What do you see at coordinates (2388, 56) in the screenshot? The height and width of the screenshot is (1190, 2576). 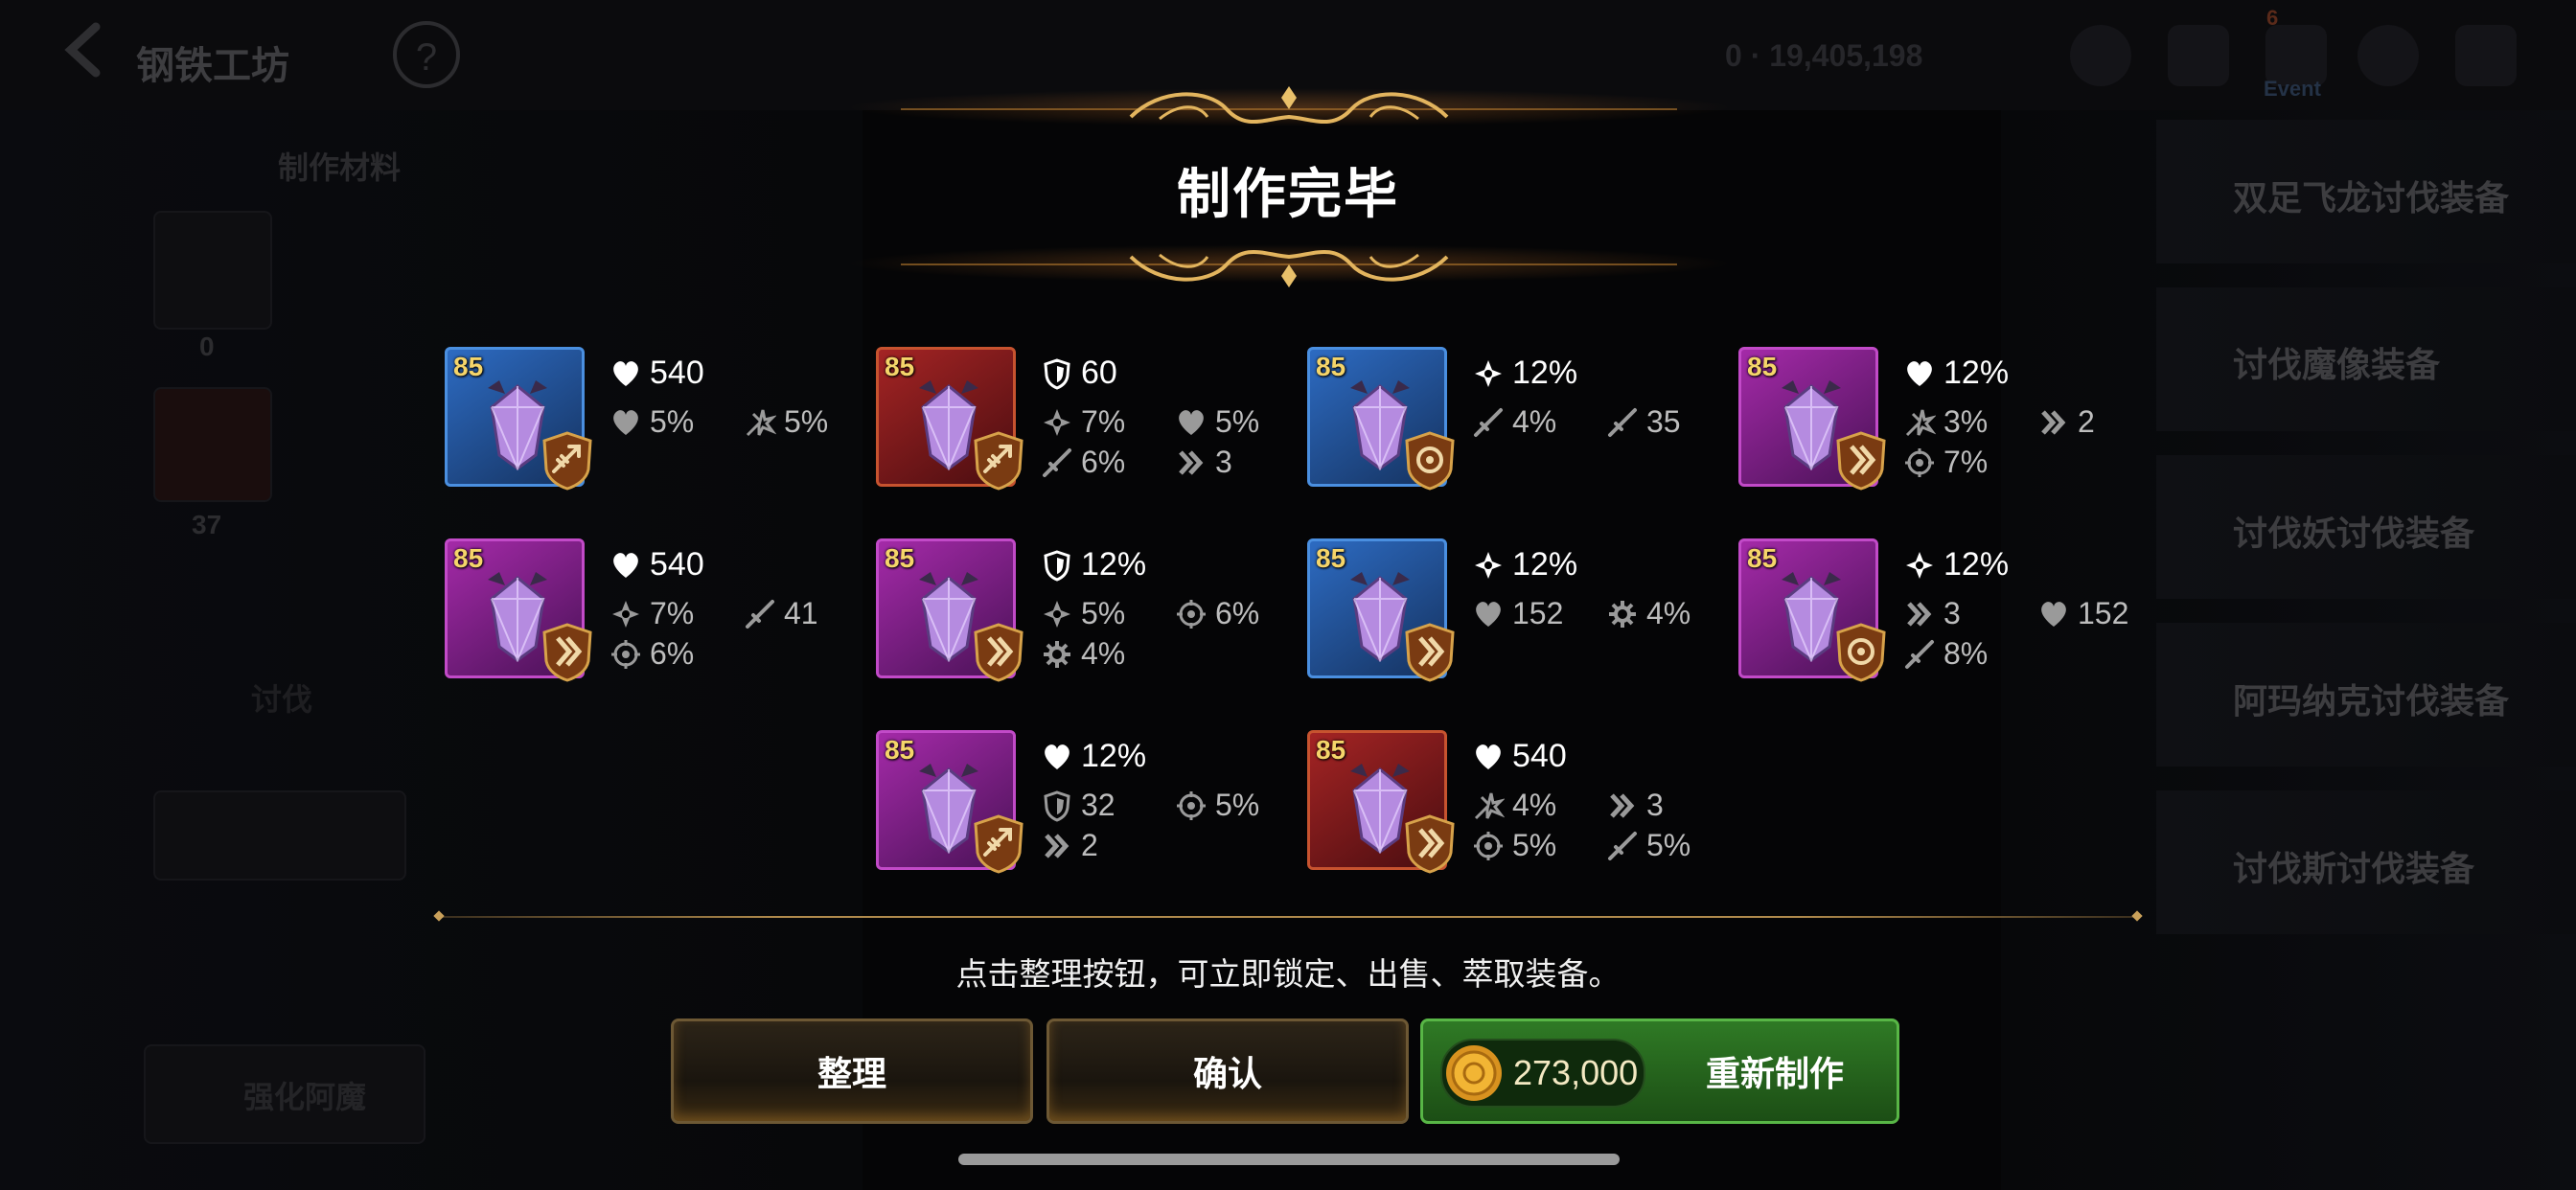 I see `chat-icon` at bounding box center [2388, 56].